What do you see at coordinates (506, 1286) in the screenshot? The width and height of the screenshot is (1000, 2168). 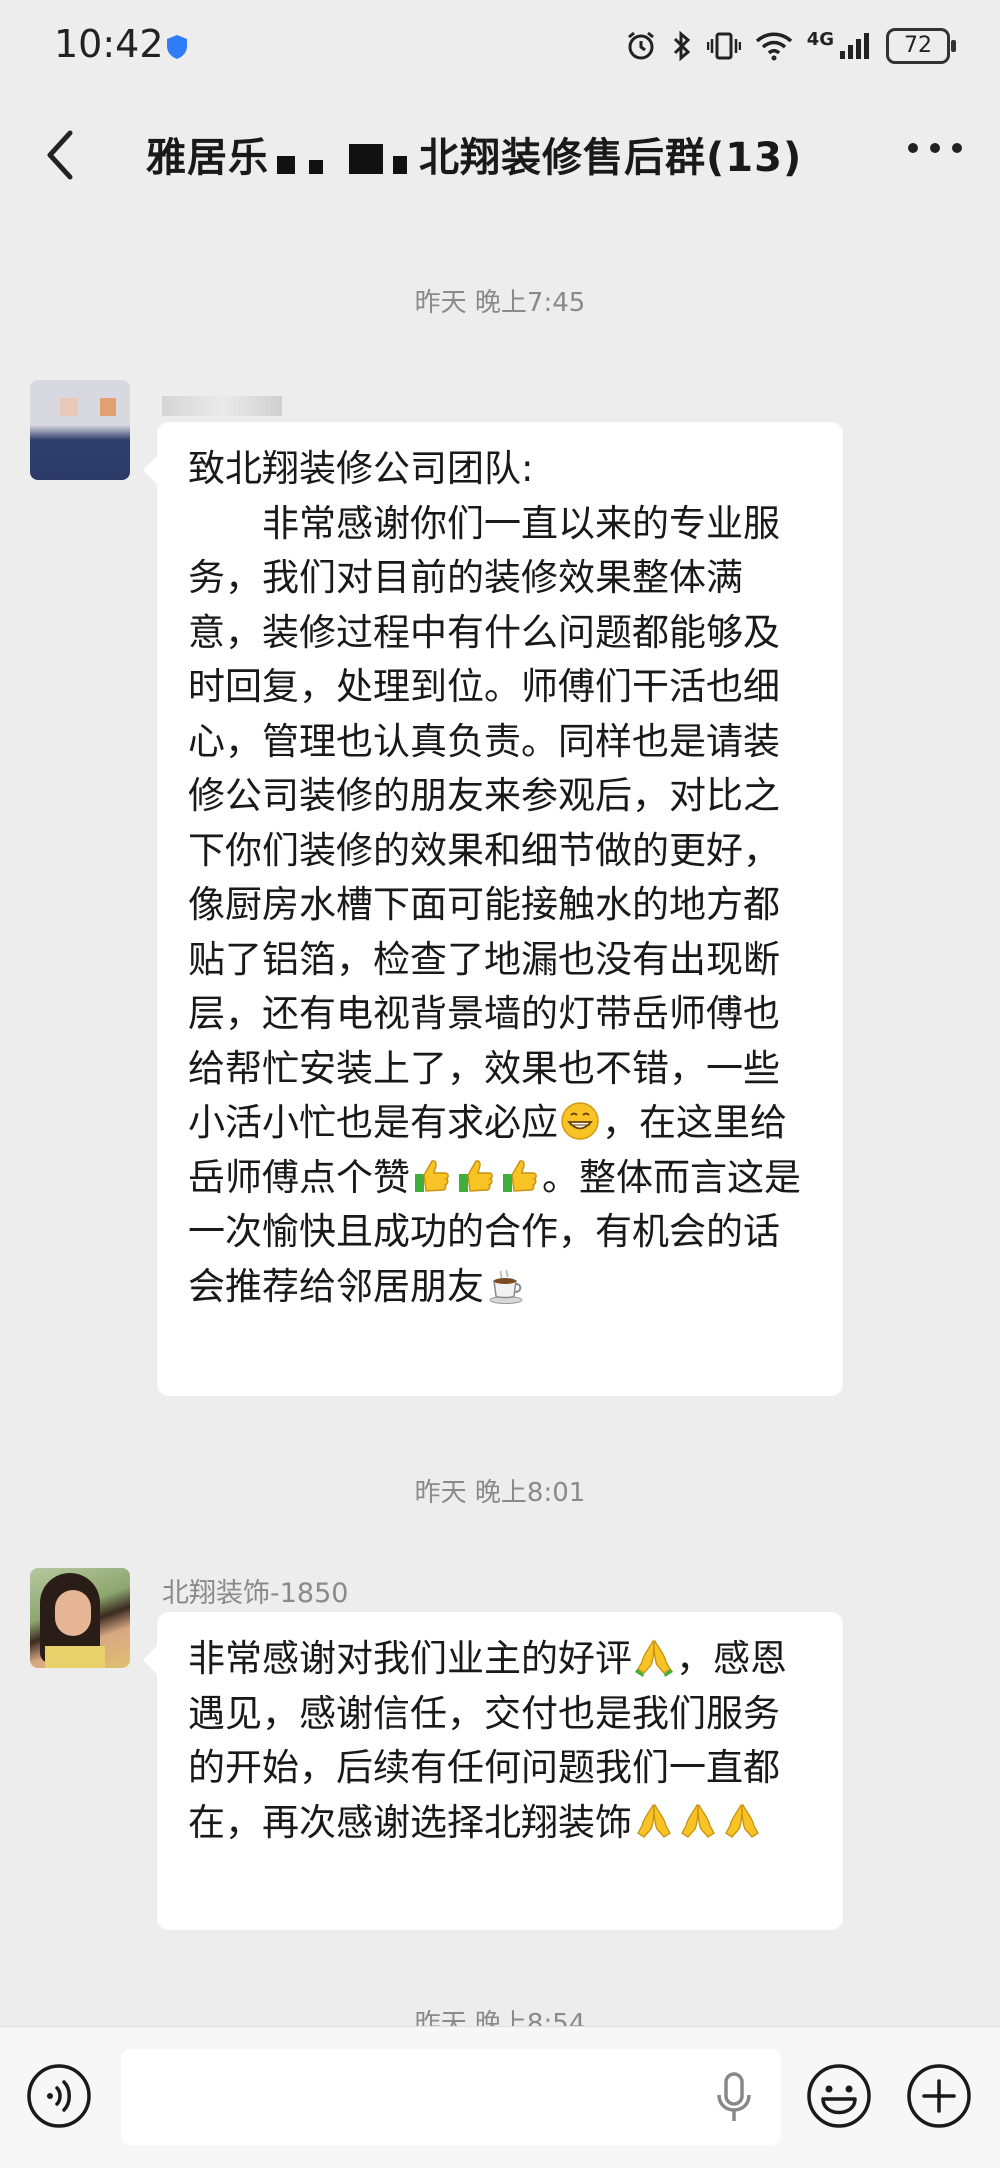 I see `coffee-emoji-icon` at bounding box center [506, 1286].